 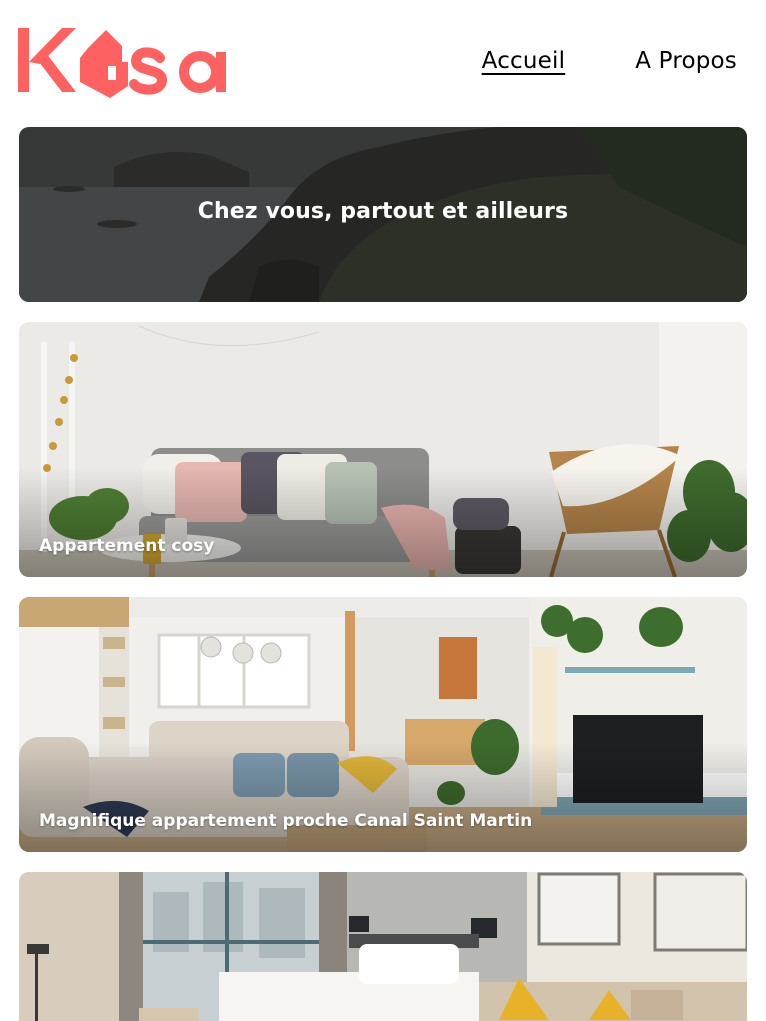 What do you see at coordinates (122, 63) in the screenshot?
I see `kasa-logo-icon` at bounding box center [122, 63].